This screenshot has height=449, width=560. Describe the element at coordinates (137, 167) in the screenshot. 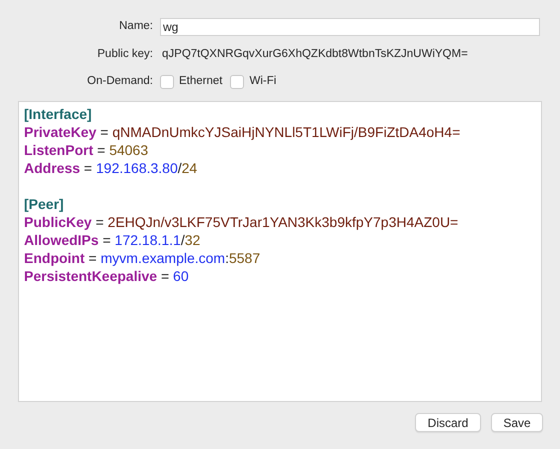

I see `config-address: 192.168.3.80` at that location.